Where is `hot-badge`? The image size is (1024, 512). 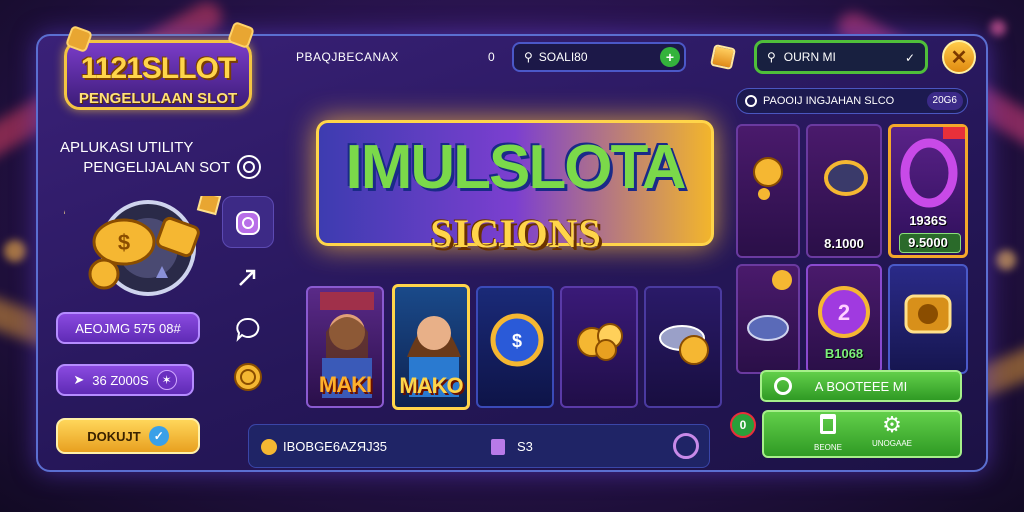
hot-badge is located at coordinates (954, 133).